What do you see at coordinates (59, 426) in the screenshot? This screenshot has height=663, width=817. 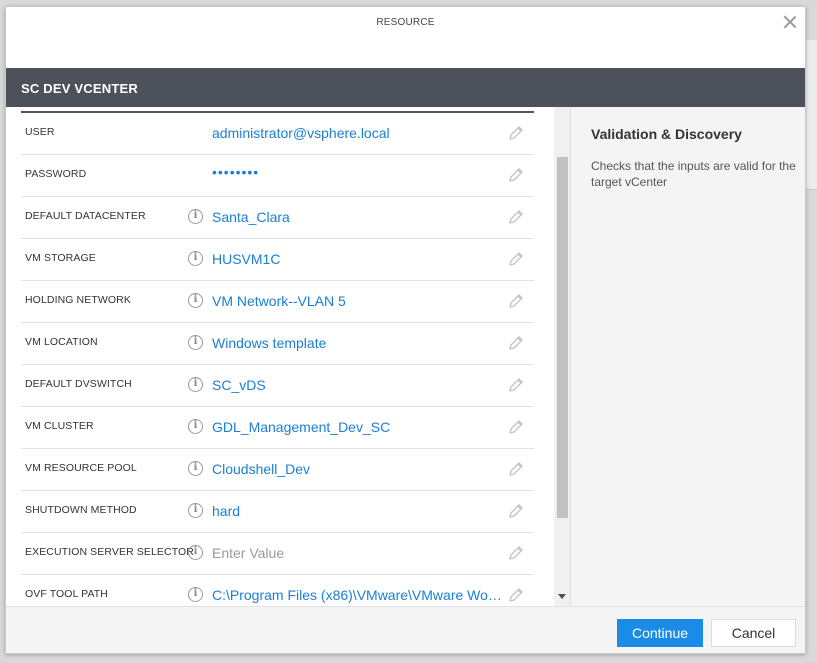 I see `field-label: VM CLUSTER` at bounding box center [59, 426].